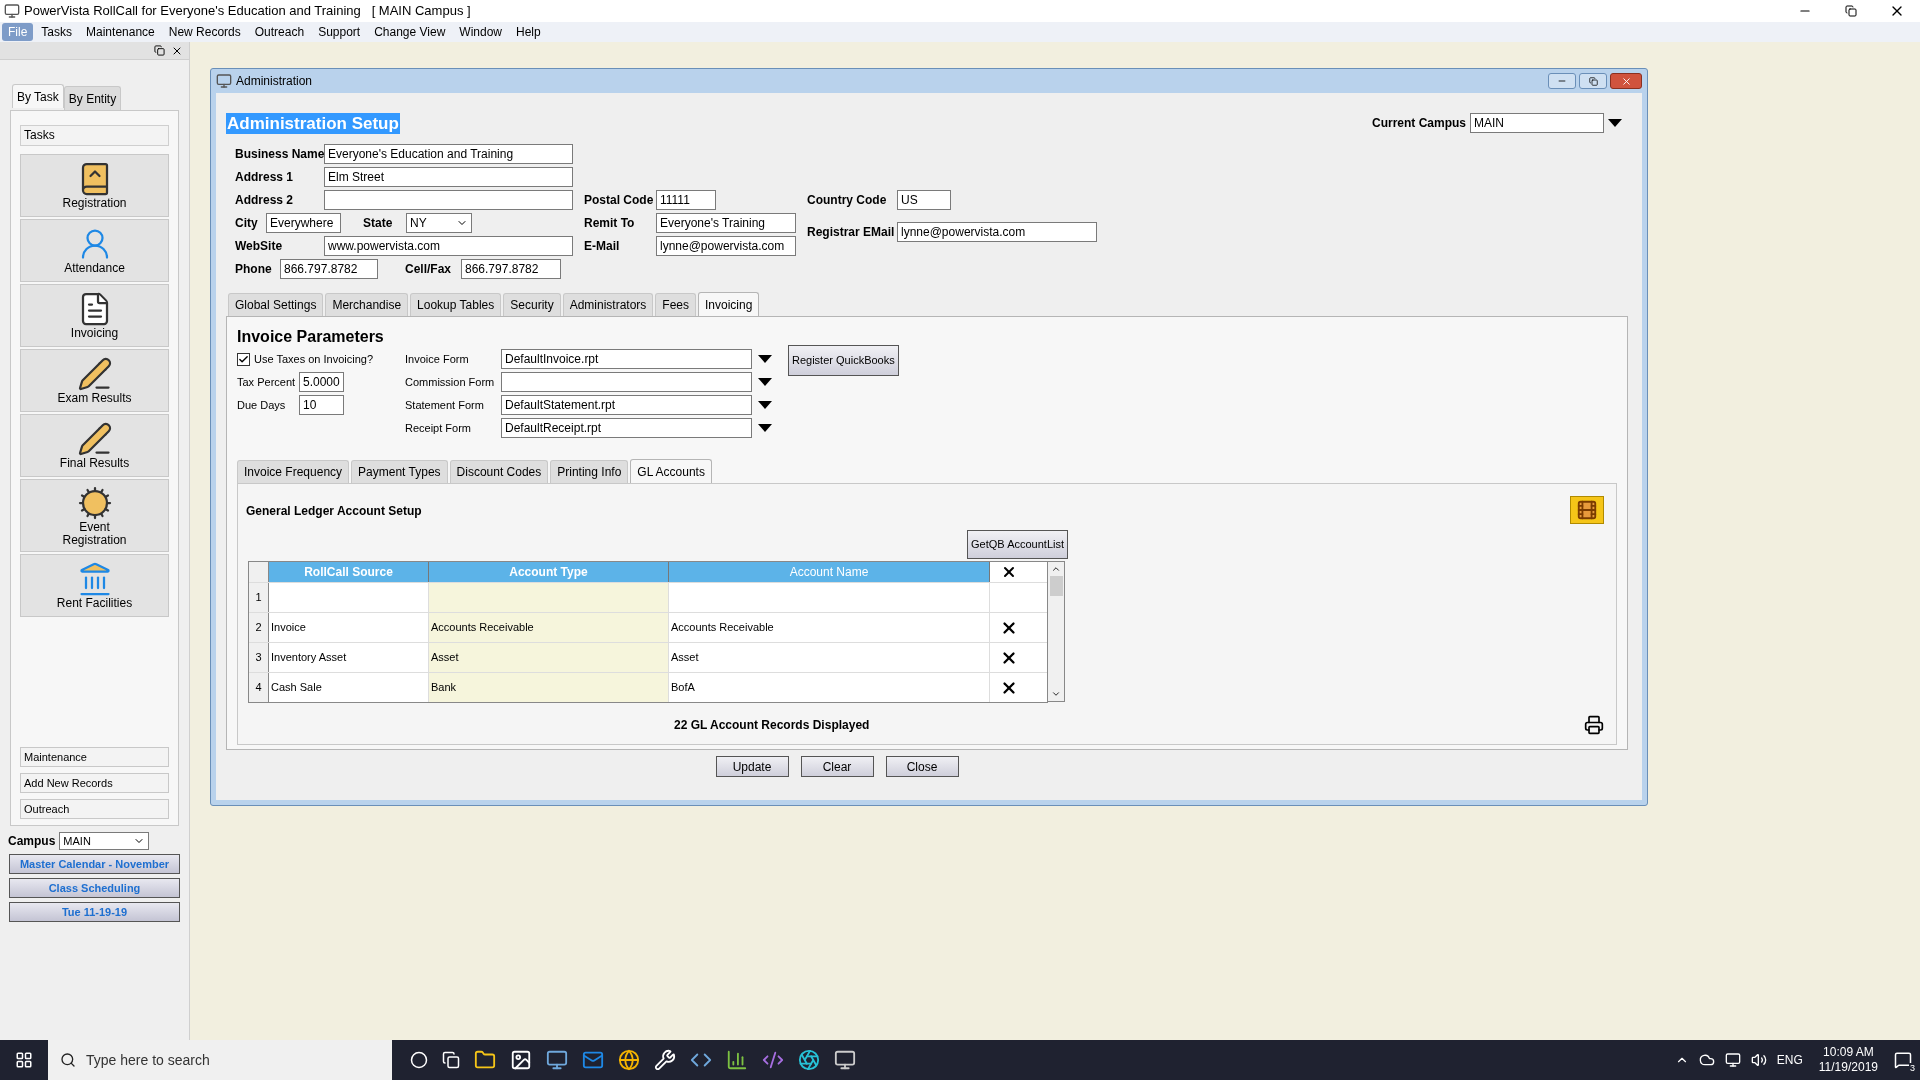  What do you see at coordinates (1848, 1052) in the screenshot?
I see `time-text: 10:09 AM` at bounding box center [1848, 1052].